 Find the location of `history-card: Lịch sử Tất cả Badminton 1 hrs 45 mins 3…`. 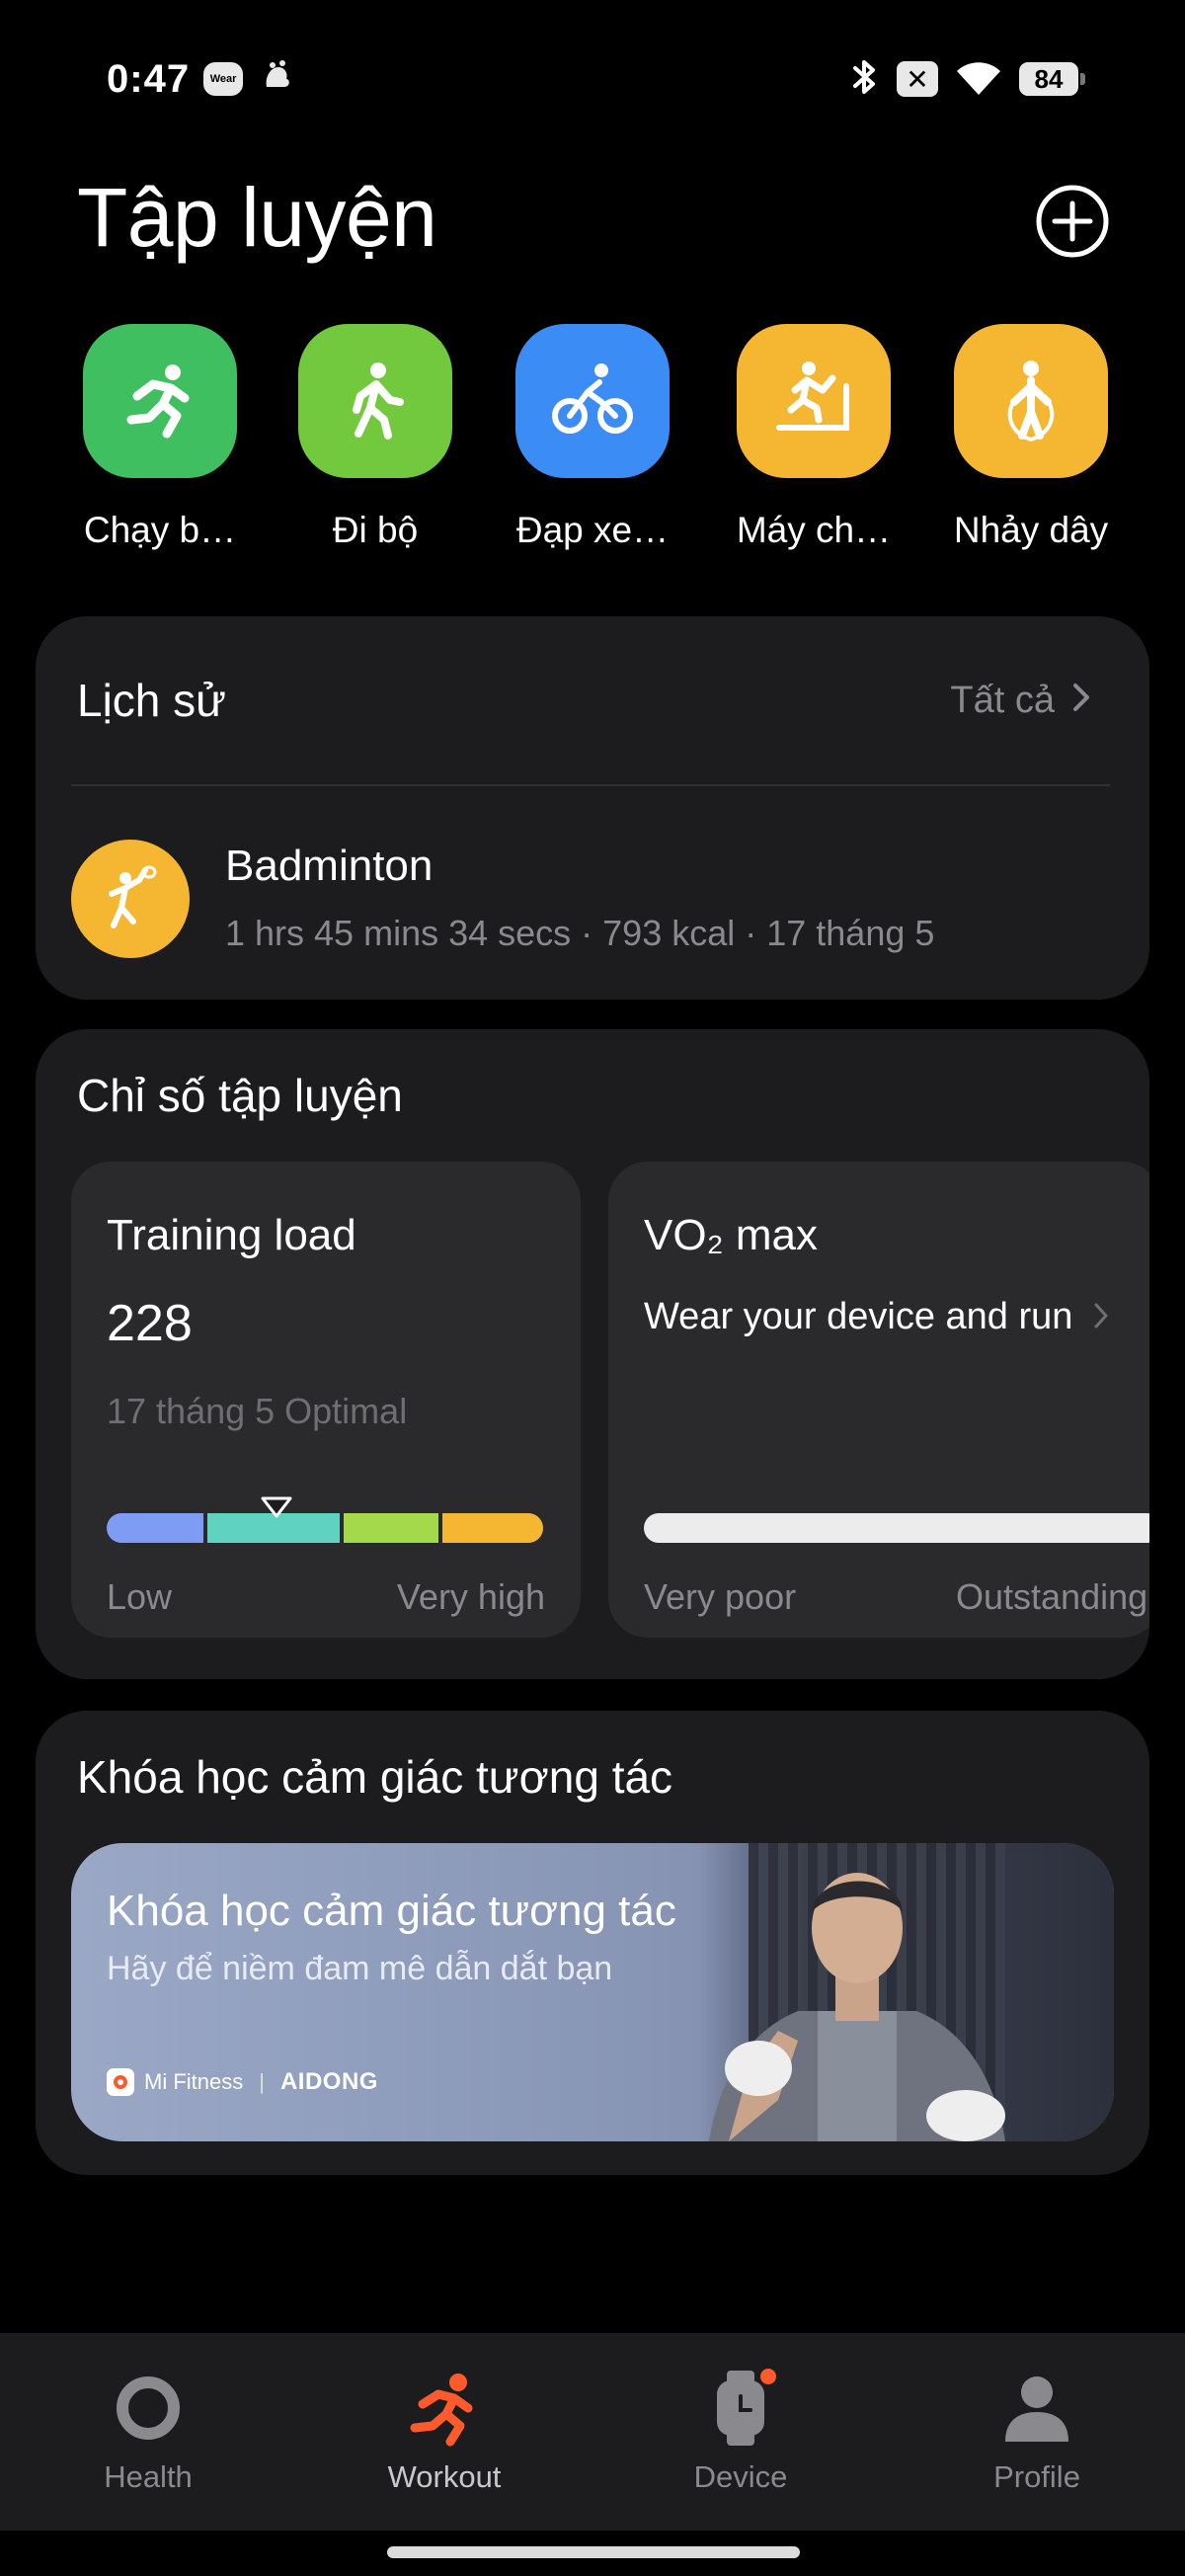

history-card: Lịch sử Tất cả Badminton 1 hrs 45 mins 3… is located at coordinates (592, 808).